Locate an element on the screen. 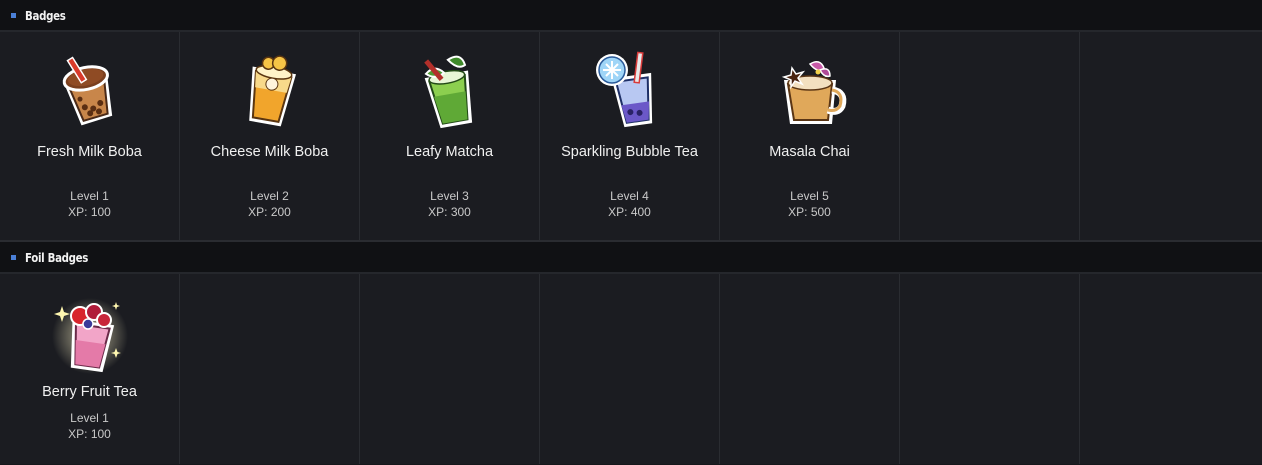  section-title: Badges is located at coordinates (45, 15).